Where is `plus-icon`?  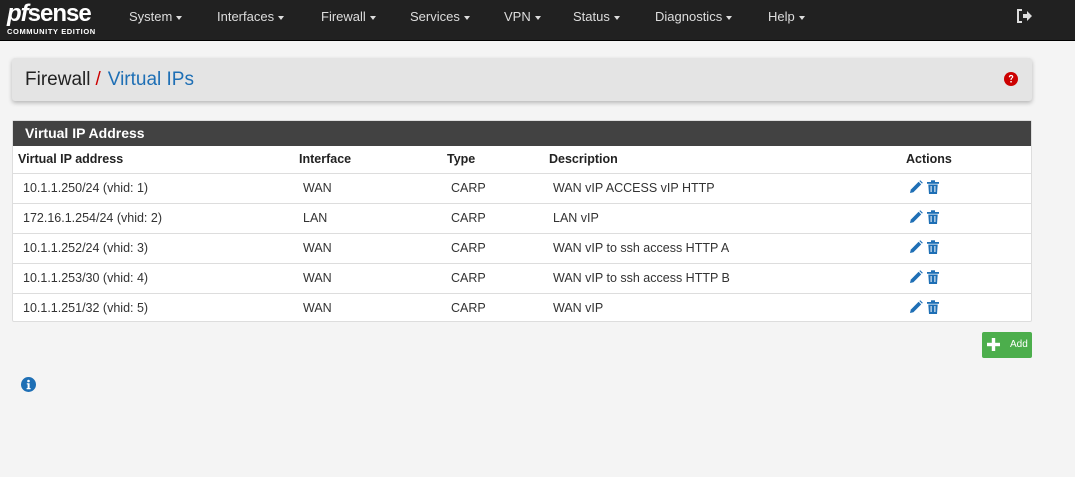
plus-icon is located at coordinates (993, 344).